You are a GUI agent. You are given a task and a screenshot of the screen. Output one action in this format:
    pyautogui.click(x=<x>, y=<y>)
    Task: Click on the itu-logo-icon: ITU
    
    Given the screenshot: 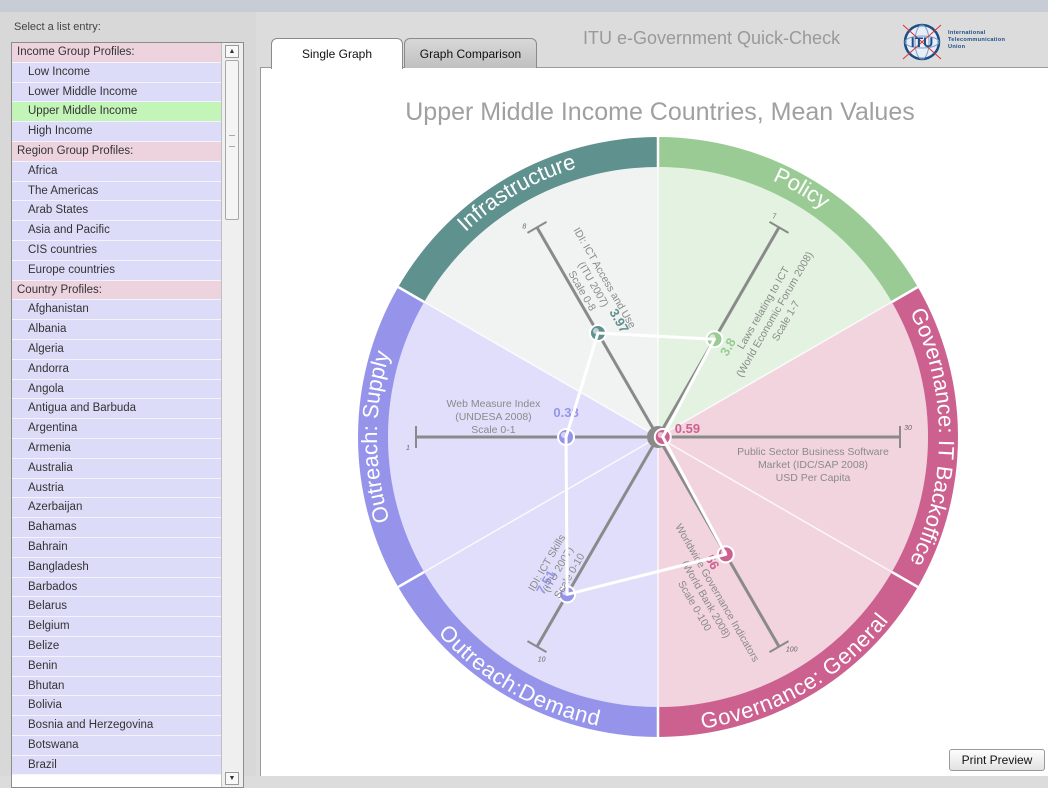 What is the action you would take?
    pyautogui.click(x=922, y=42)
    